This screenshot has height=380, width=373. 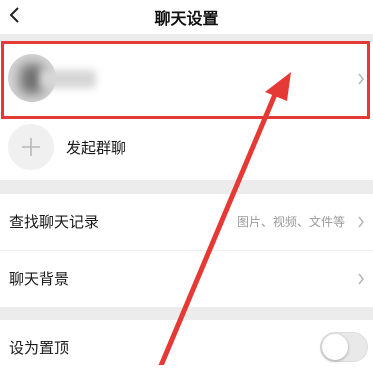 What do you see at coordinates (290, 222) in the screenshot?
I see `search-history-hint: 图片、视频、文件等` at bounding box center [290, 222].